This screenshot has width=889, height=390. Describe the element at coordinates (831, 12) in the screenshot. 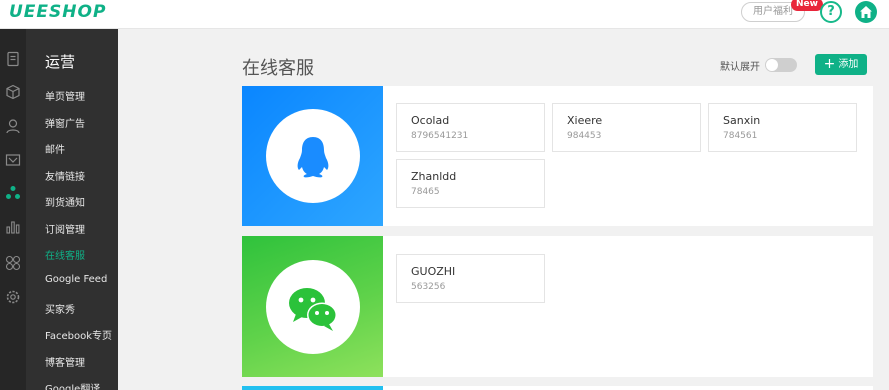

I see `help-button: ?` at that location.